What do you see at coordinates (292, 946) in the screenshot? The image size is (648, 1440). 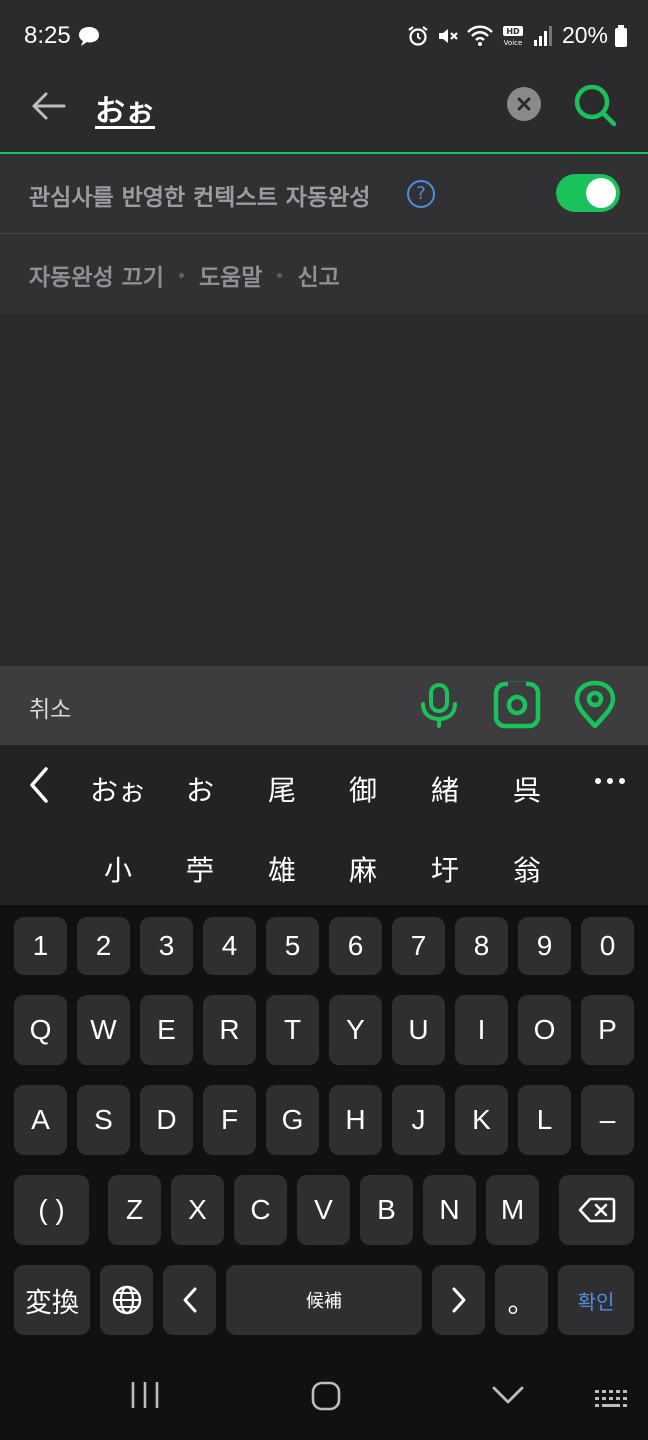 I see `key-5: 5` at bounding box center [292, 946].